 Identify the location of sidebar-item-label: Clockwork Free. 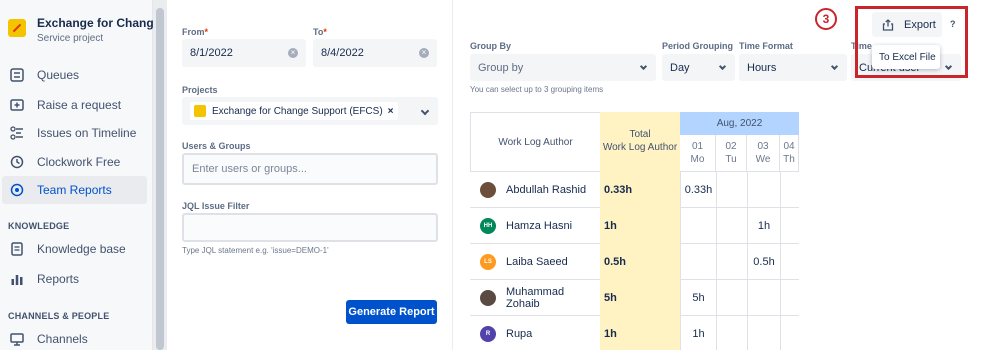
(79, 162).